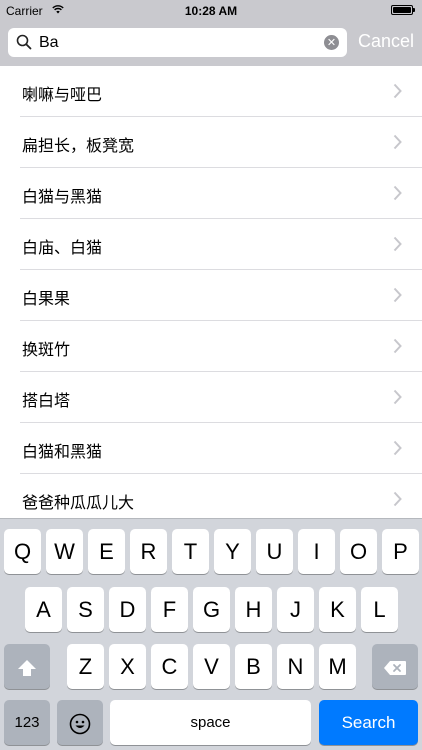  What do you see at coordinates (211, 142) in the screenshot?
I see `list-item: 扁担长，板凳宽` at bounding box center [211, 142].